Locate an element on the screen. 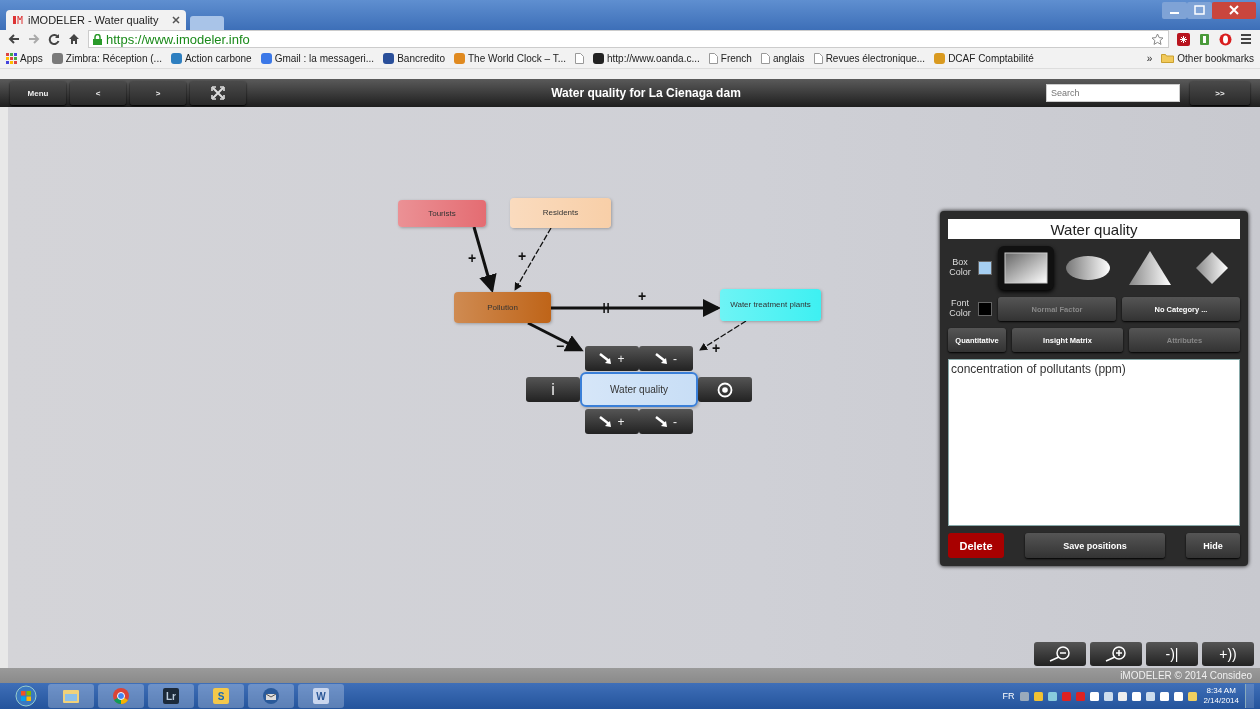  app-icon: S is located at coordinates (221, 696).